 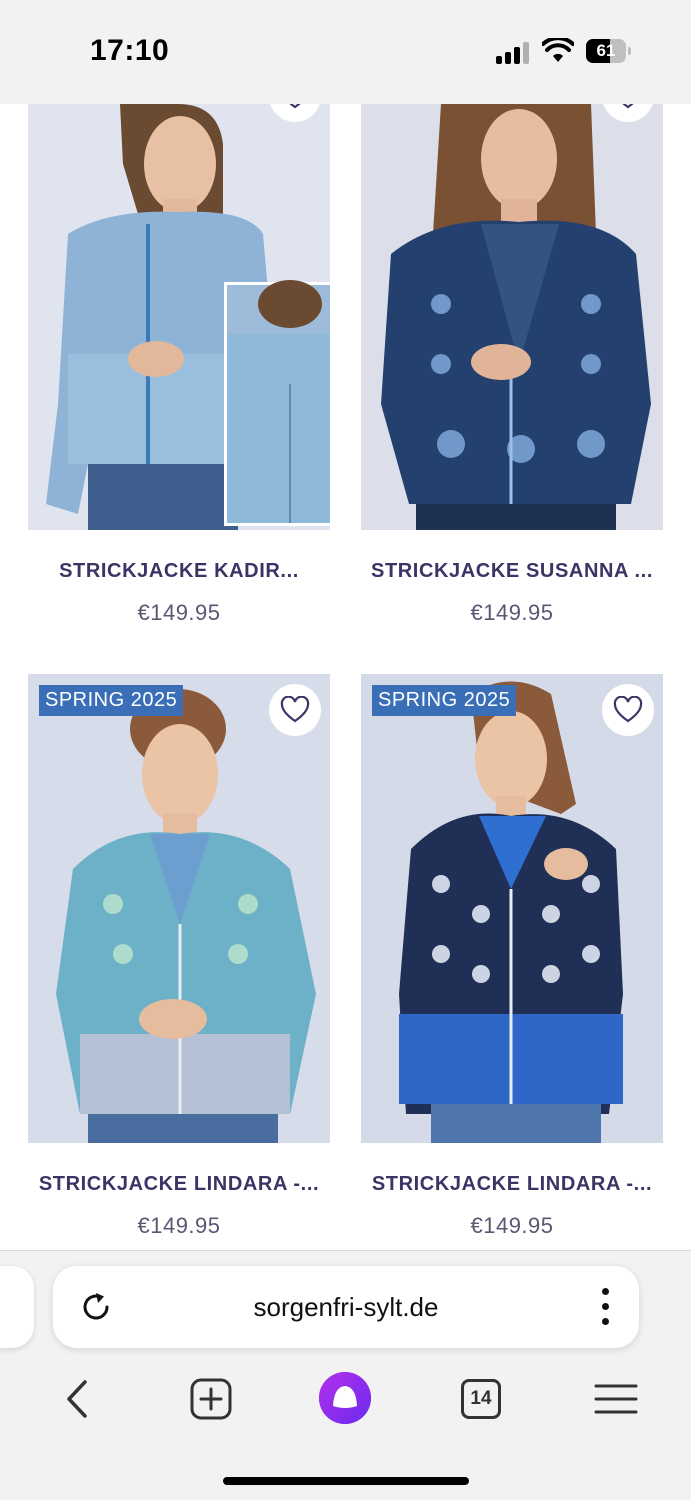 I want to click on url-text: sorgenfri-sylt.de, so click(x=346, y=1307).